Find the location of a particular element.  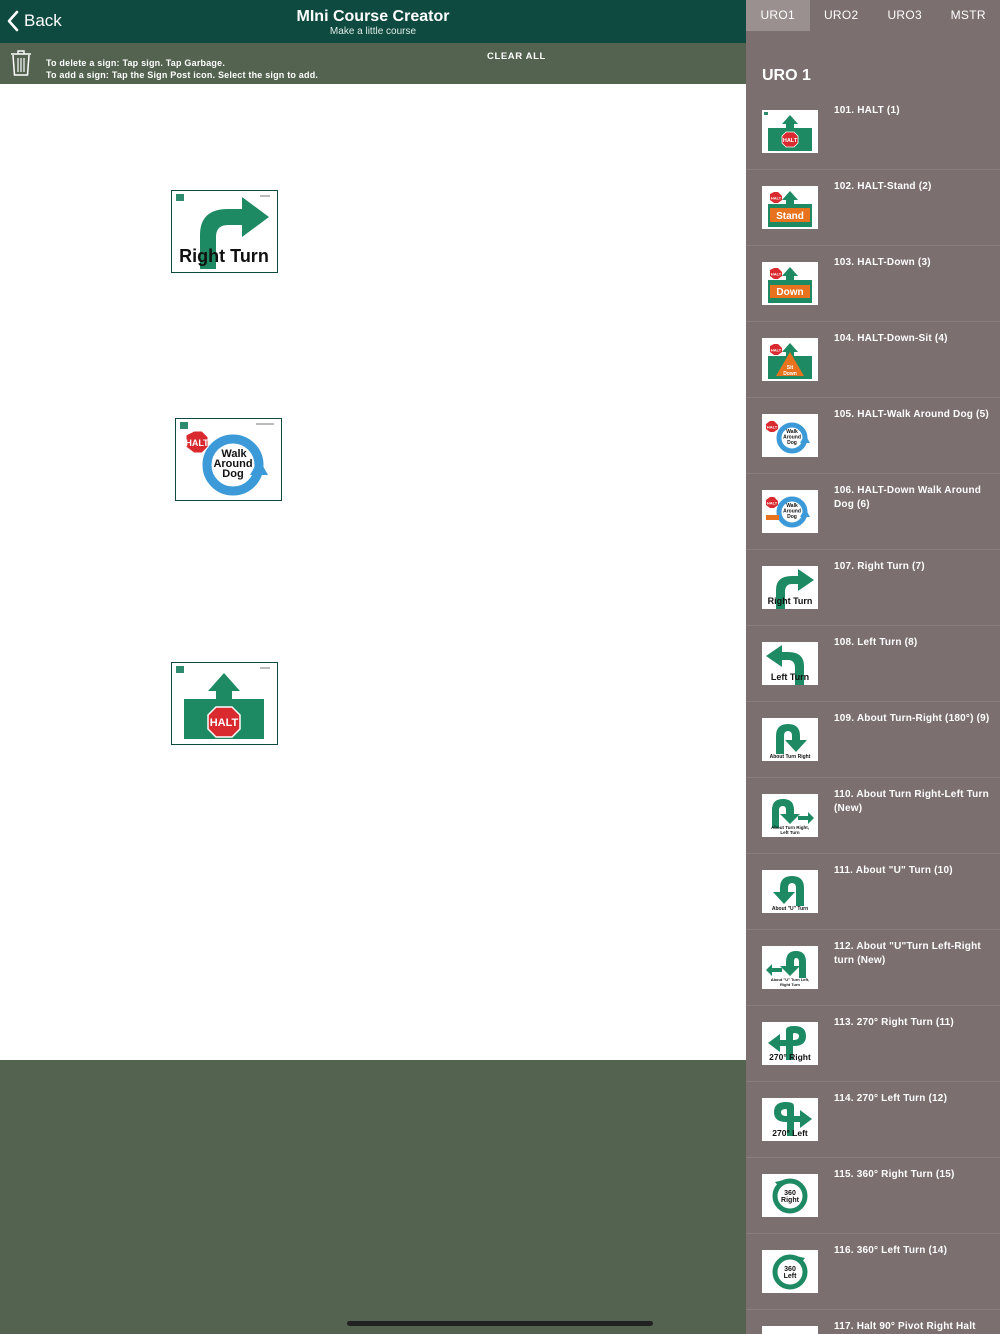

right-turn-arrow-icon: Right Turn is located at coordinates (223, 231).